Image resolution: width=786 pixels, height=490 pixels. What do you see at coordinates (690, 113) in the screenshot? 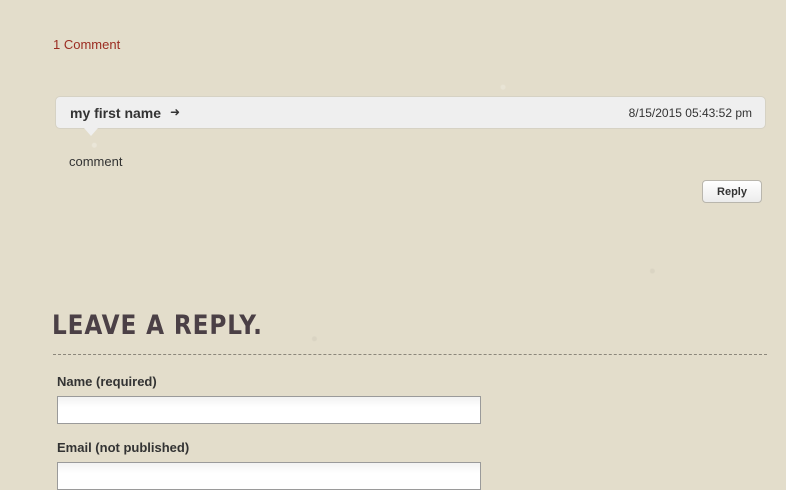
I see `comment-date: 8/15/2015 05:43:52 pm` at bounding box center [690, 113].